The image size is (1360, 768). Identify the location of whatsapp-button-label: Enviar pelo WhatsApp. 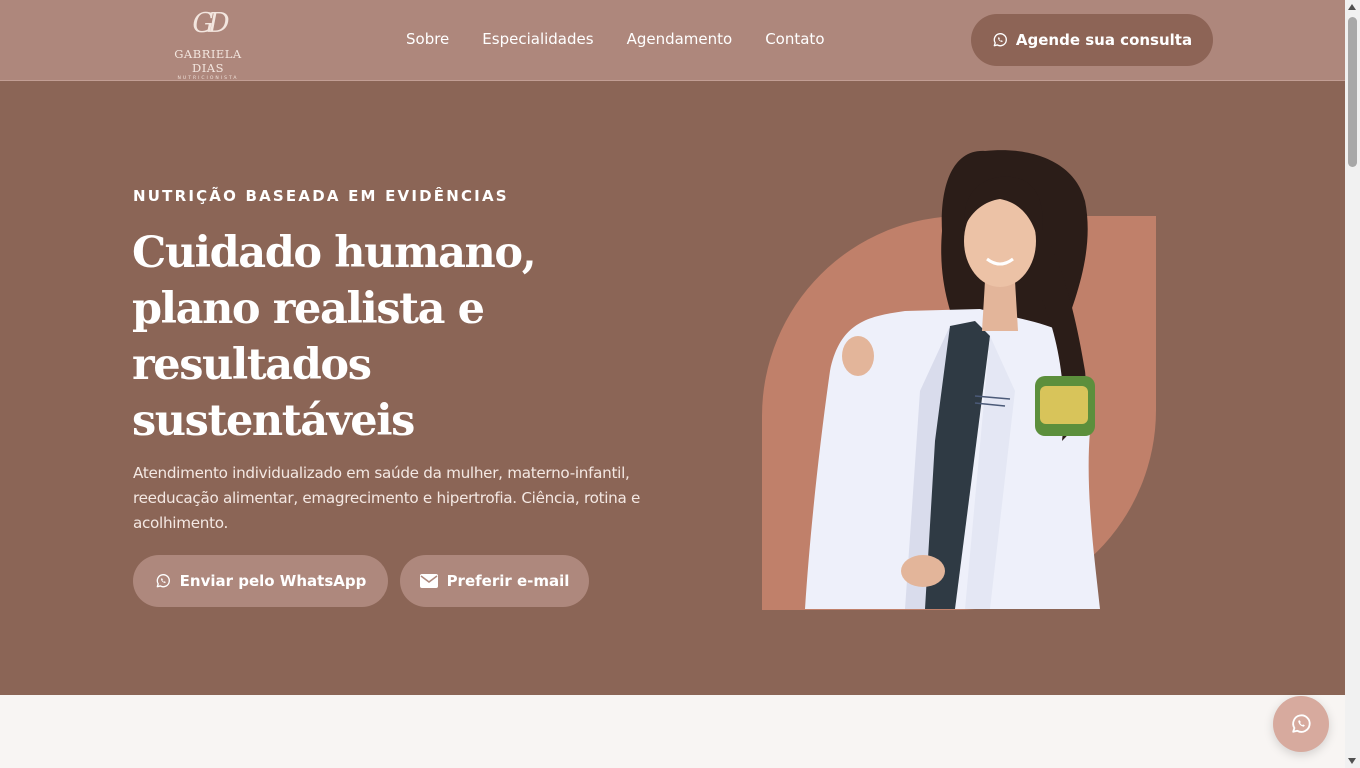
(273, 581).